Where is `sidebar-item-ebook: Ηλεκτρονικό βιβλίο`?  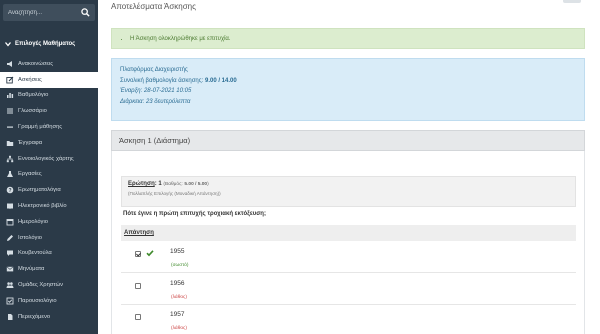 sidebar-item-ebook: Ηλεκτρονικό βιβλίο is located at coordinates (49, 206).